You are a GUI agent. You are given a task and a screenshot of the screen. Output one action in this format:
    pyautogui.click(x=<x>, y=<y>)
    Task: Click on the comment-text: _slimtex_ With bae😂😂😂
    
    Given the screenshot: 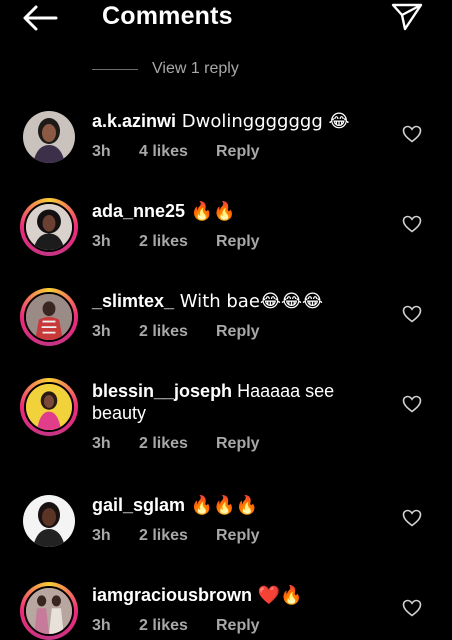 What is the action you would take?
    pyautogui.click(x=237, y=301)
    